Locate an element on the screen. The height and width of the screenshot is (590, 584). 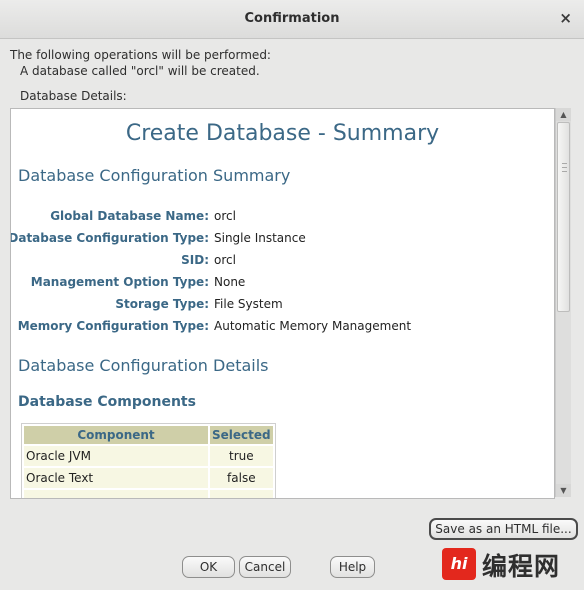
field-label: Global Database Name: is located at coordinates (129, 216).